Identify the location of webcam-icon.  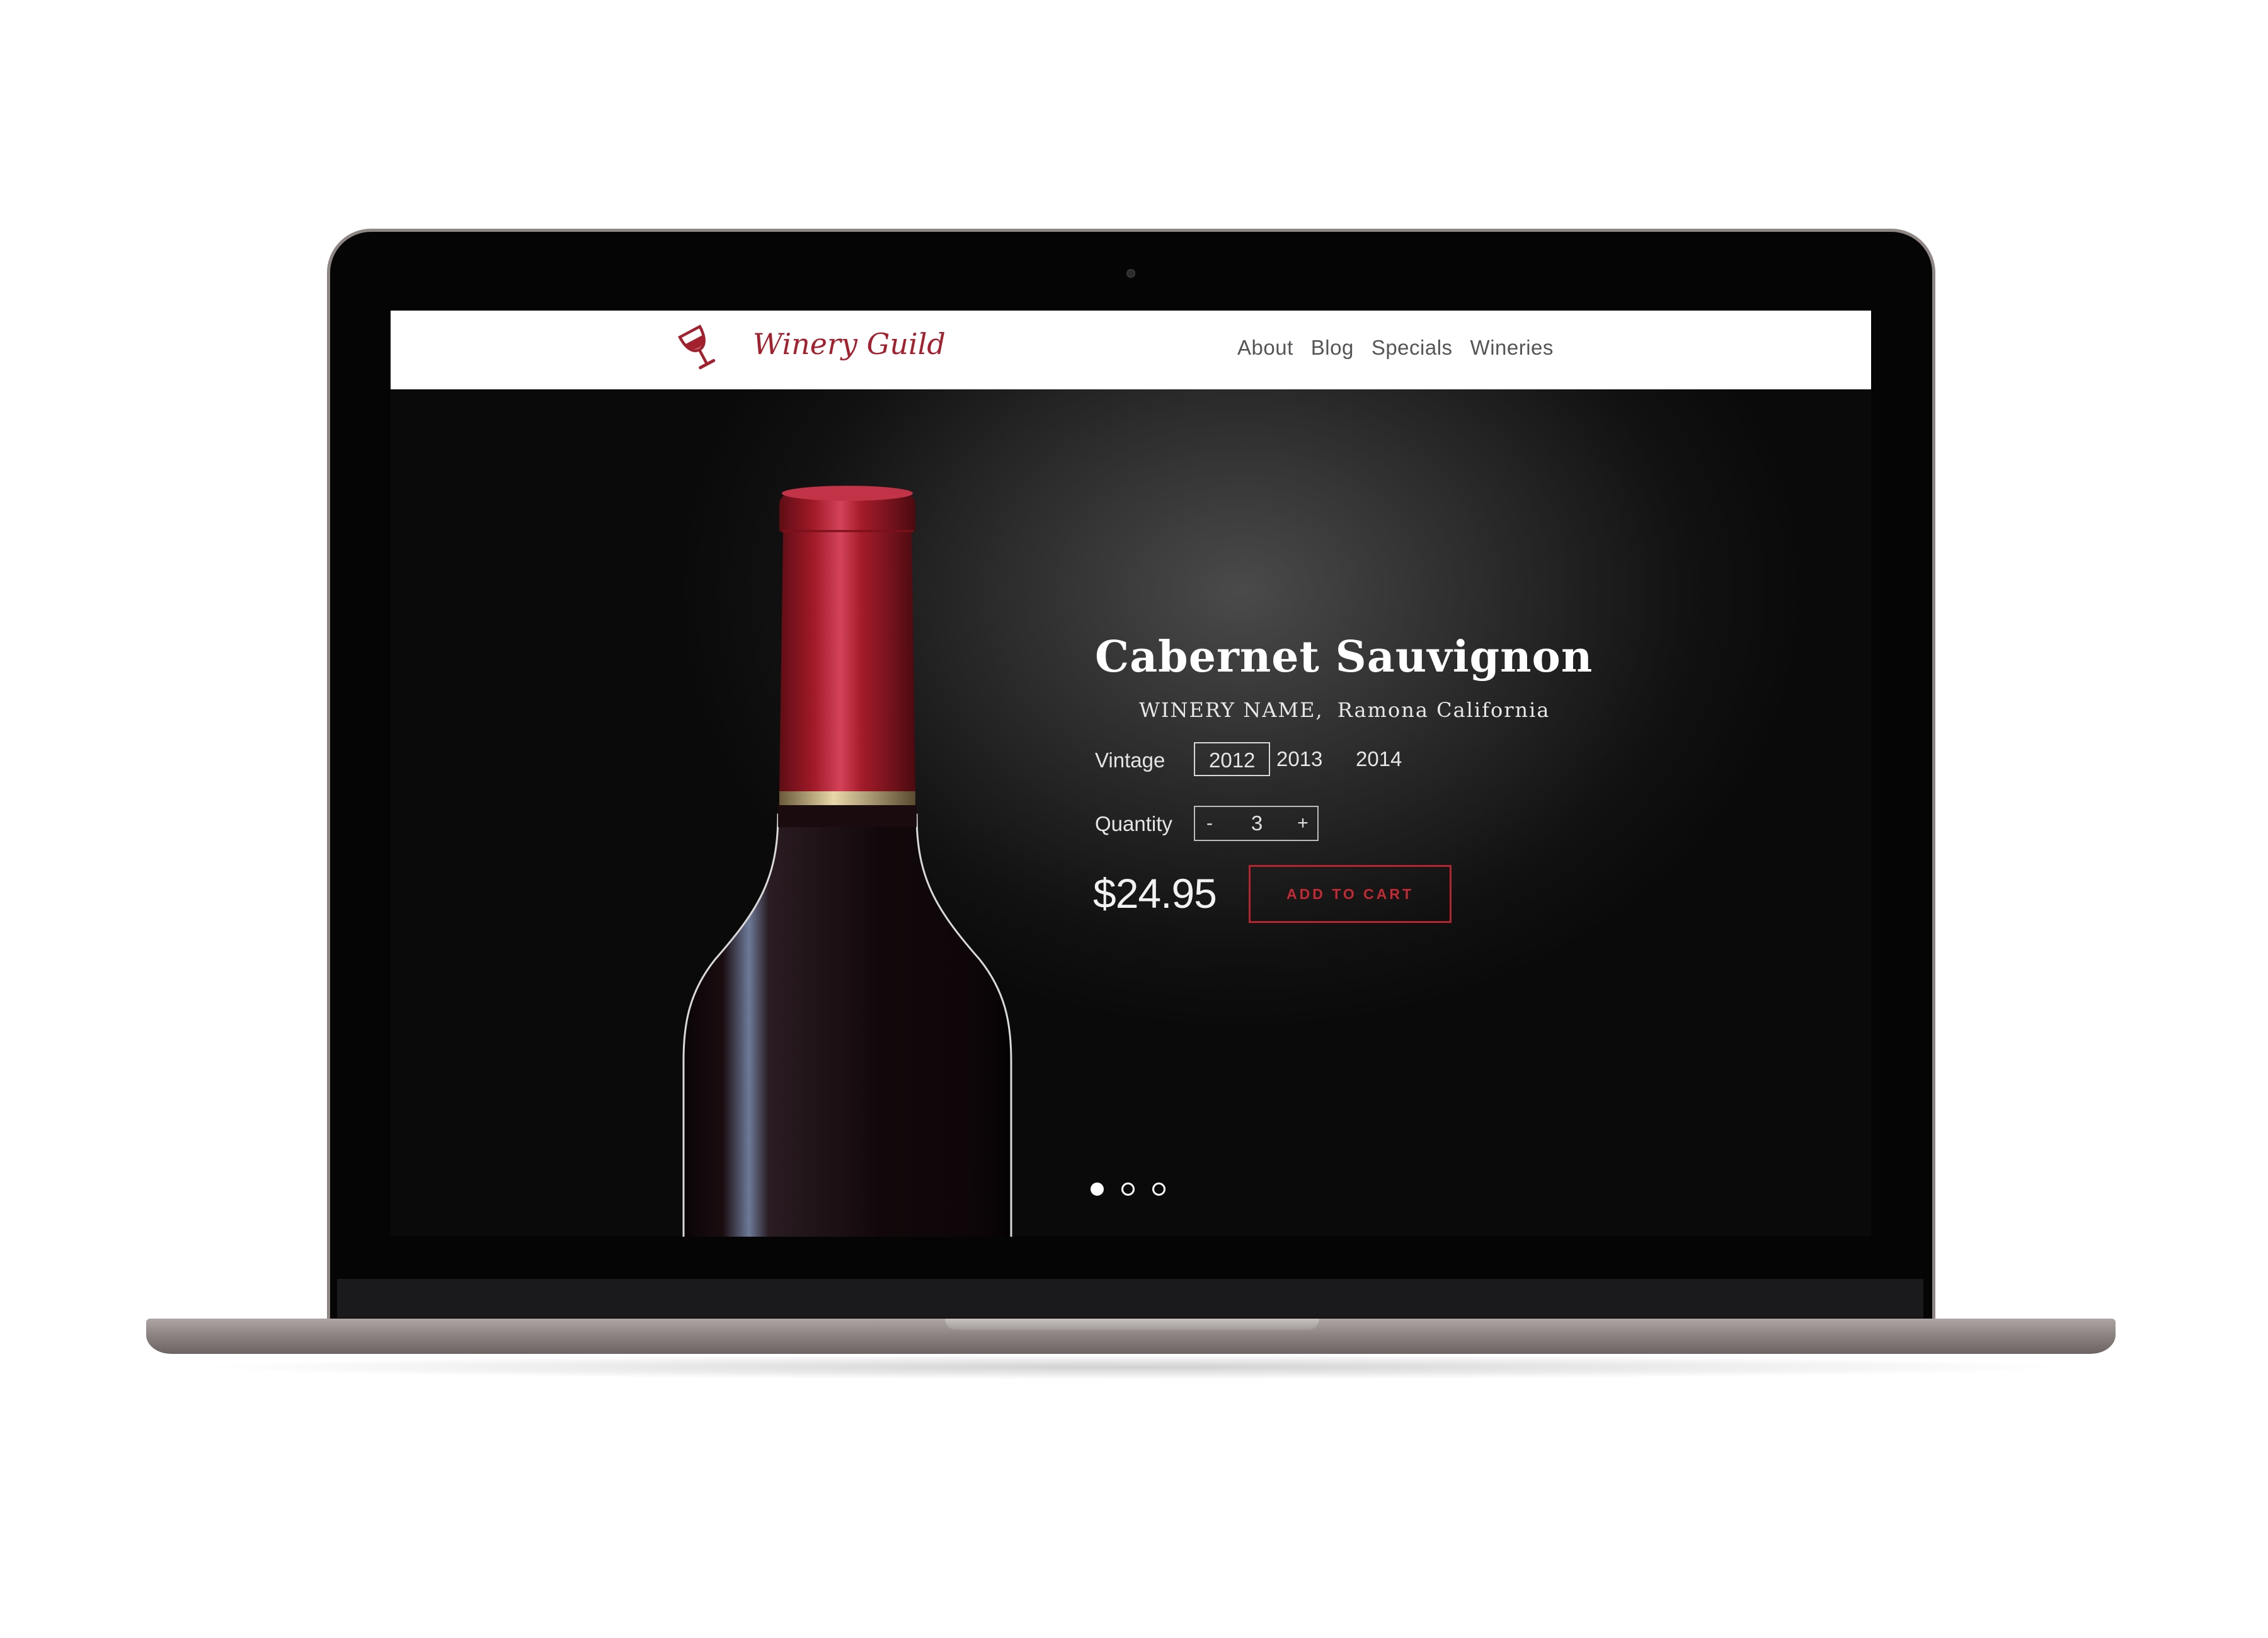
(1130, 273).